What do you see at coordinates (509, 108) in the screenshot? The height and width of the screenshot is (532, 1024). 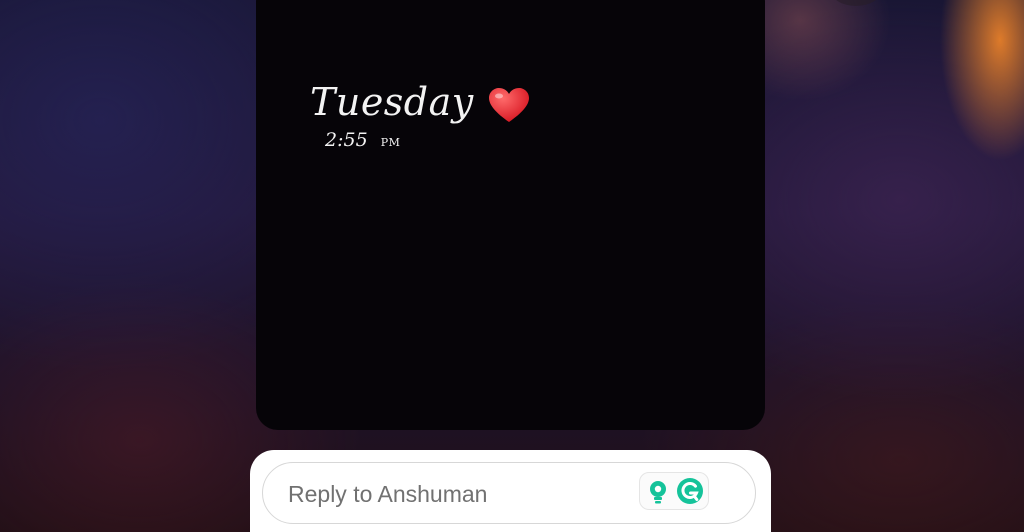 I see `heart-icon` at bounding box center [509, 108].